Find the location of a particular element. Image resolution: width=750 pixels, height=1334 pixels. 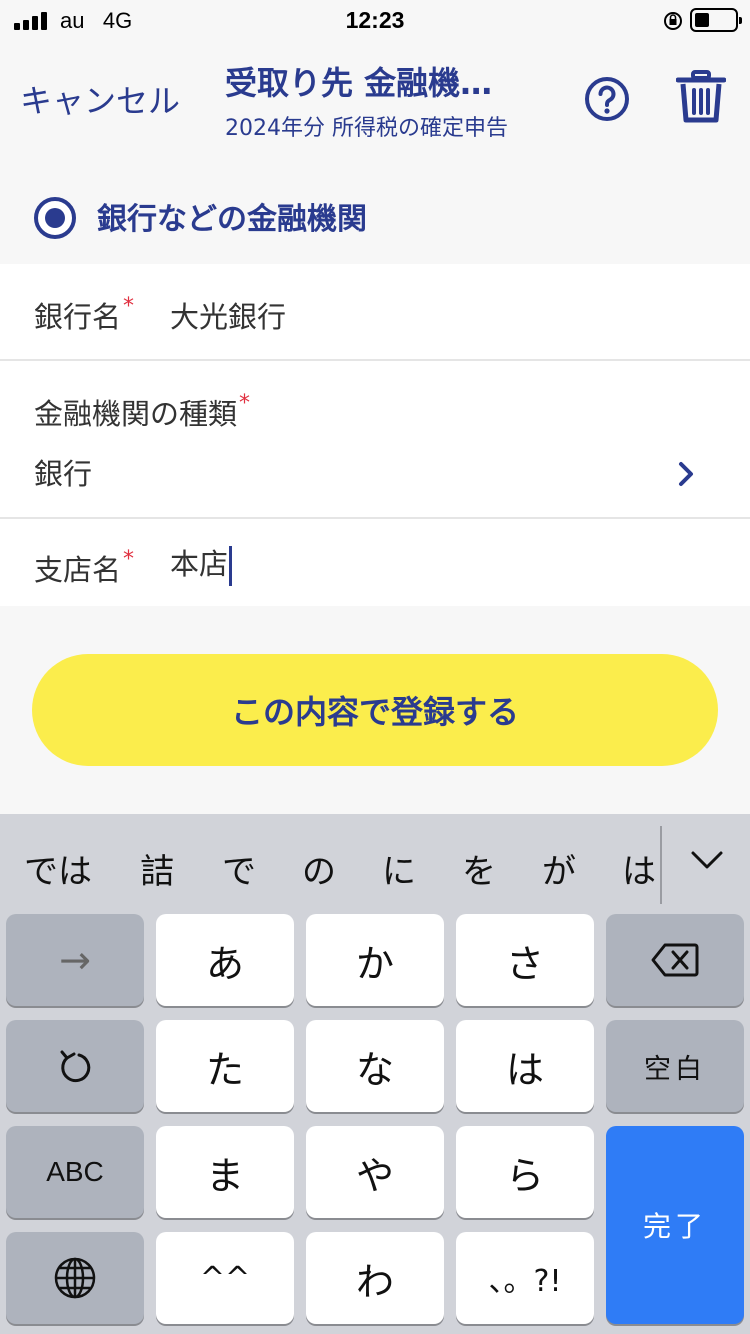

institution-type-value: 銀行 is located at coordinates (63, 472).